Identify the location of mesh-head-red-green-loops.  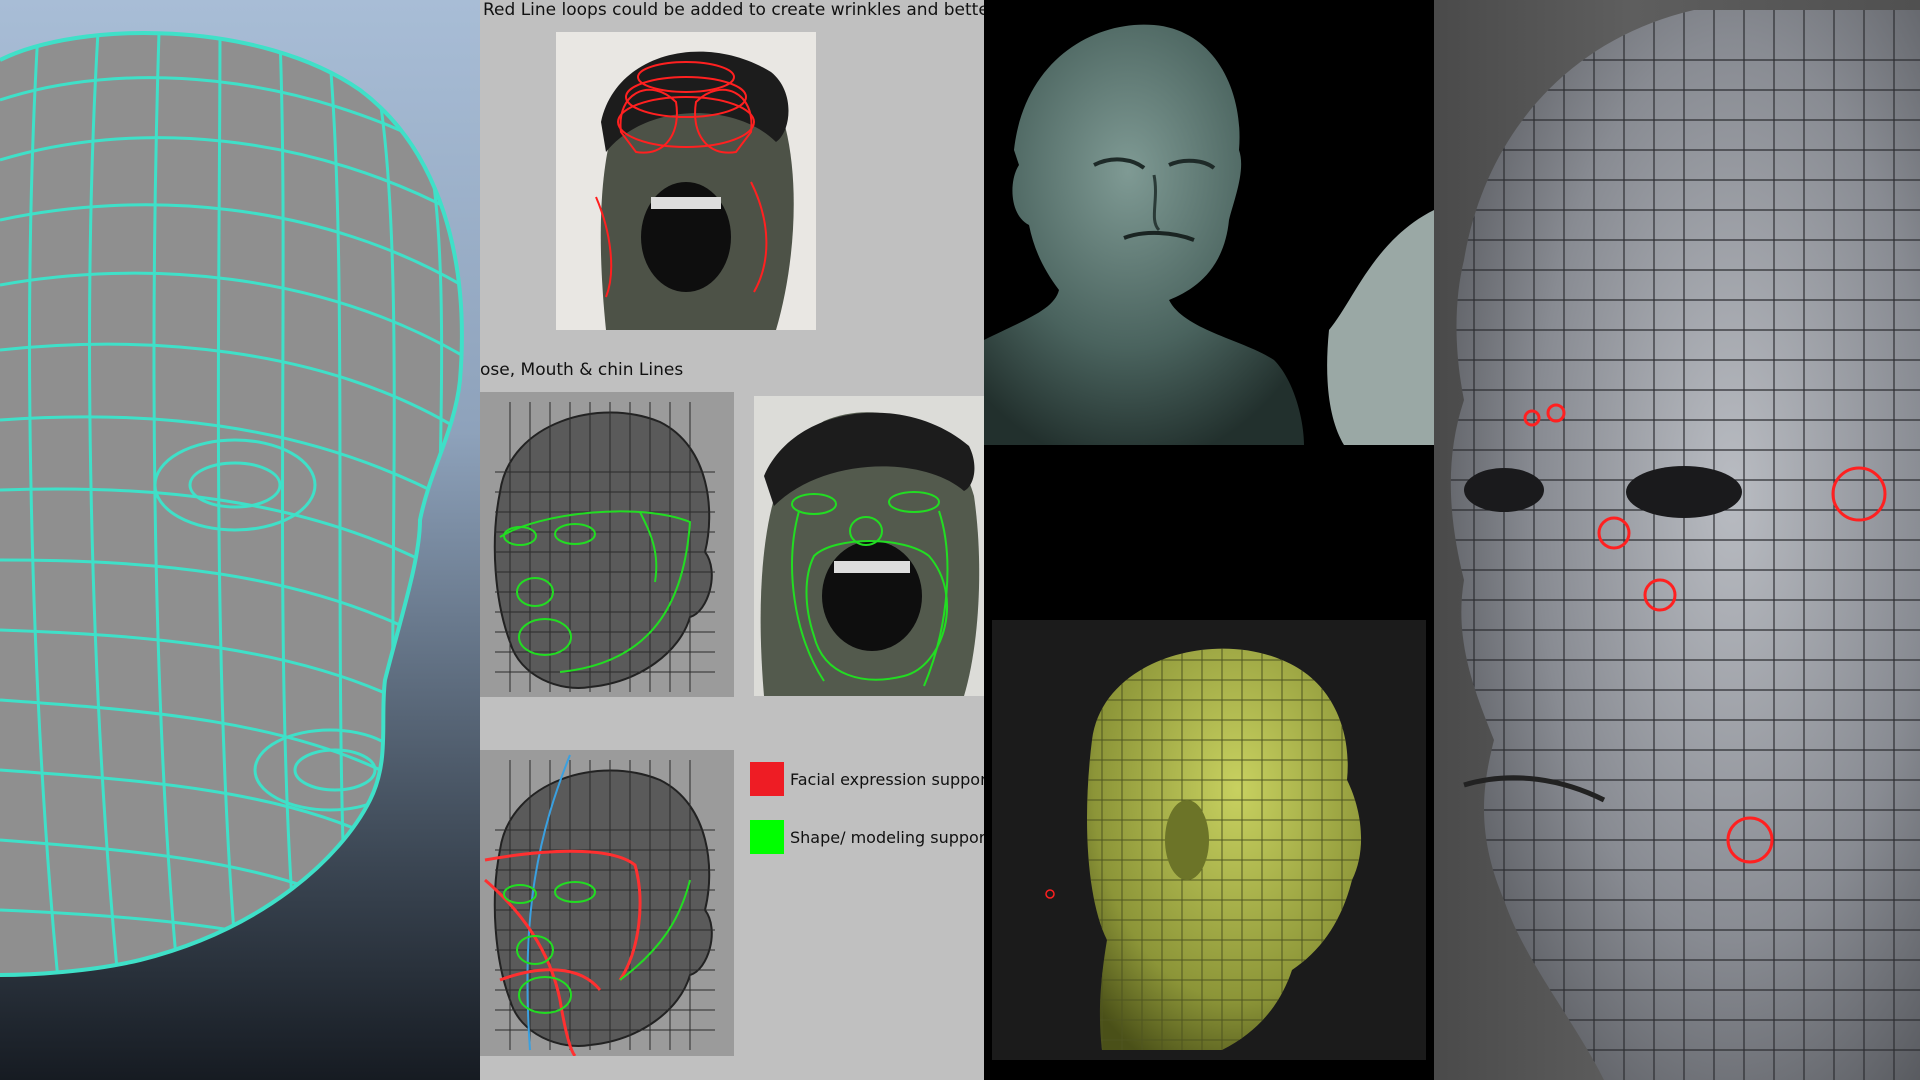
(607, 903).